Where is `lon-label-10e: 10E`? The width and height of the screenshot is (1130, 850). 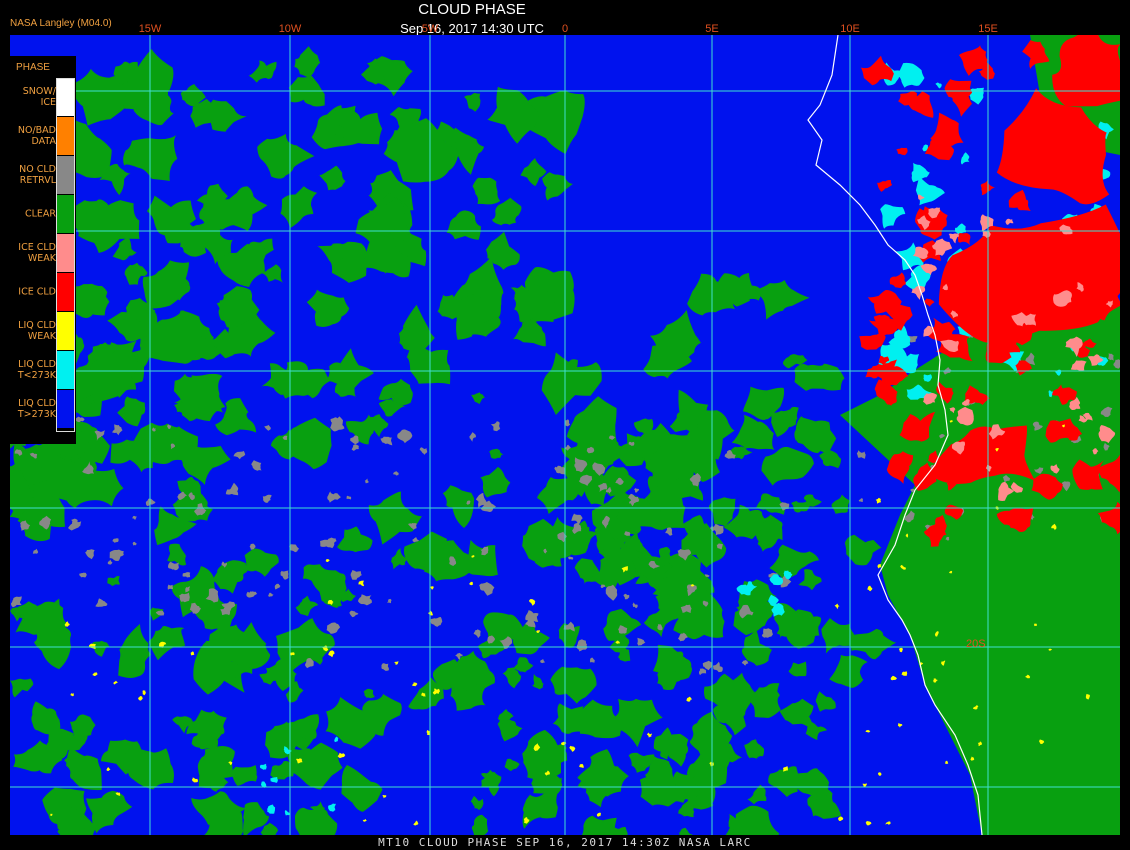 lon-label-10e: 10E is located at coordinates (850, 29).